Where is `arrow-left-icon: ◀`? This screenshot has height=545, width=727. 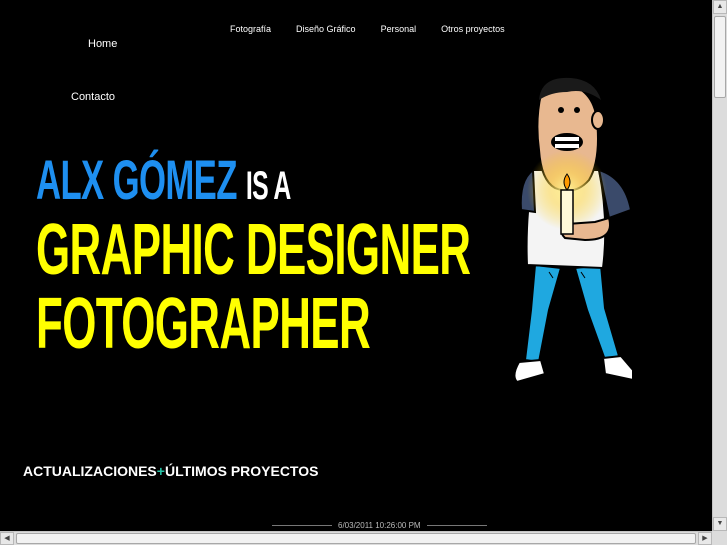 arrow-left-icon: ◀ is located at coordinates (7, 538).